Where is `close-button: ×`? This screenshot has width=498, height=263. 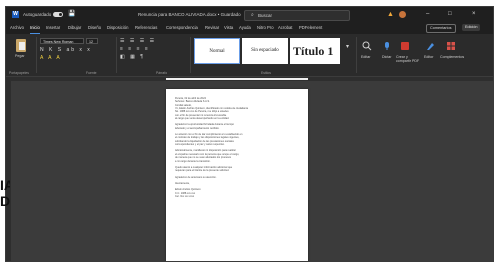
close-button: × is located at coordinates (474, 14).